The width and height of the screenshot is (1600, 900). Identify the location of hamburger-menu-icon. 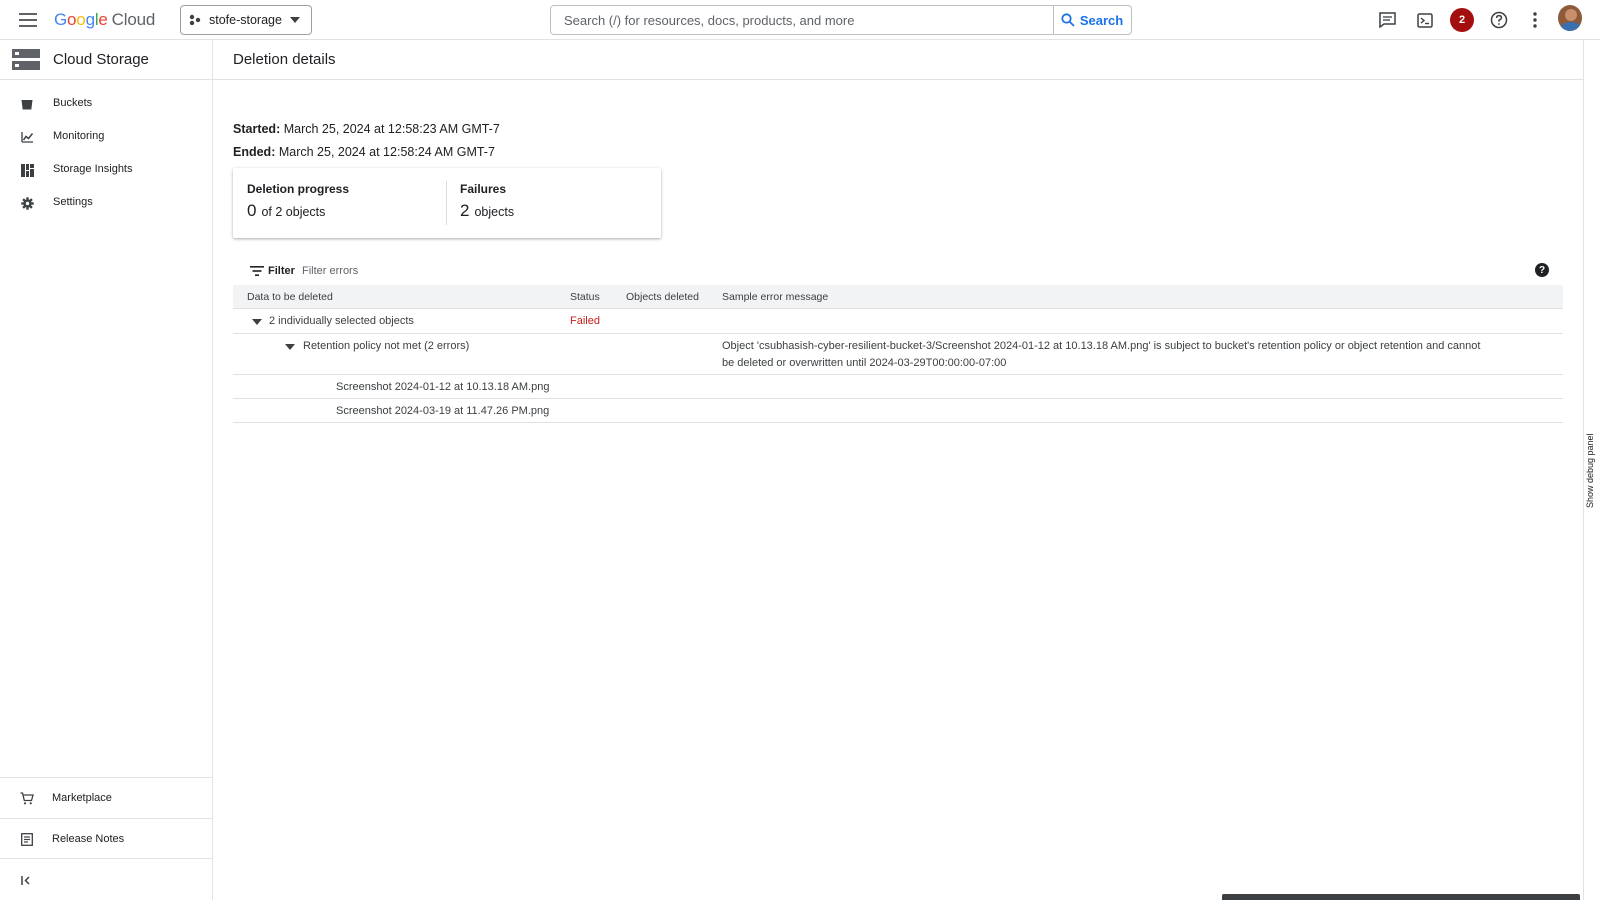
(28, 20).